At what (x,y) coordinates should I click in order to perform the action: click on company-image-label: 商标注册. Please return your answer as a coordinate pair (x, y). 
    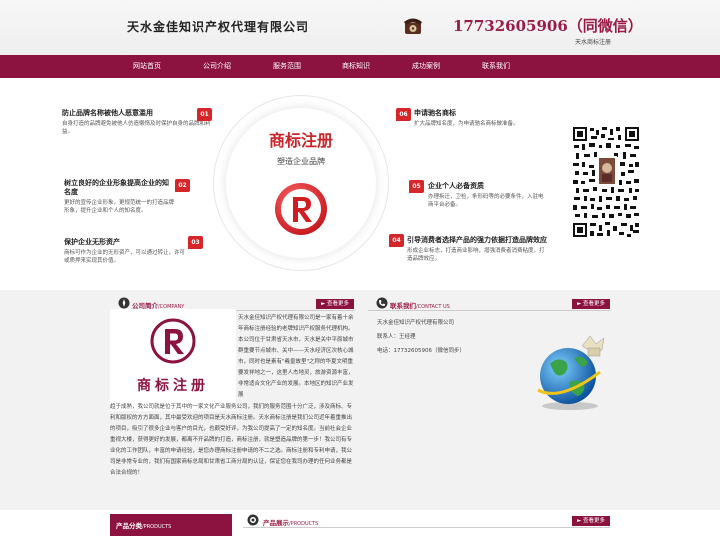
    Looking at the image, I should click on (173, 386).